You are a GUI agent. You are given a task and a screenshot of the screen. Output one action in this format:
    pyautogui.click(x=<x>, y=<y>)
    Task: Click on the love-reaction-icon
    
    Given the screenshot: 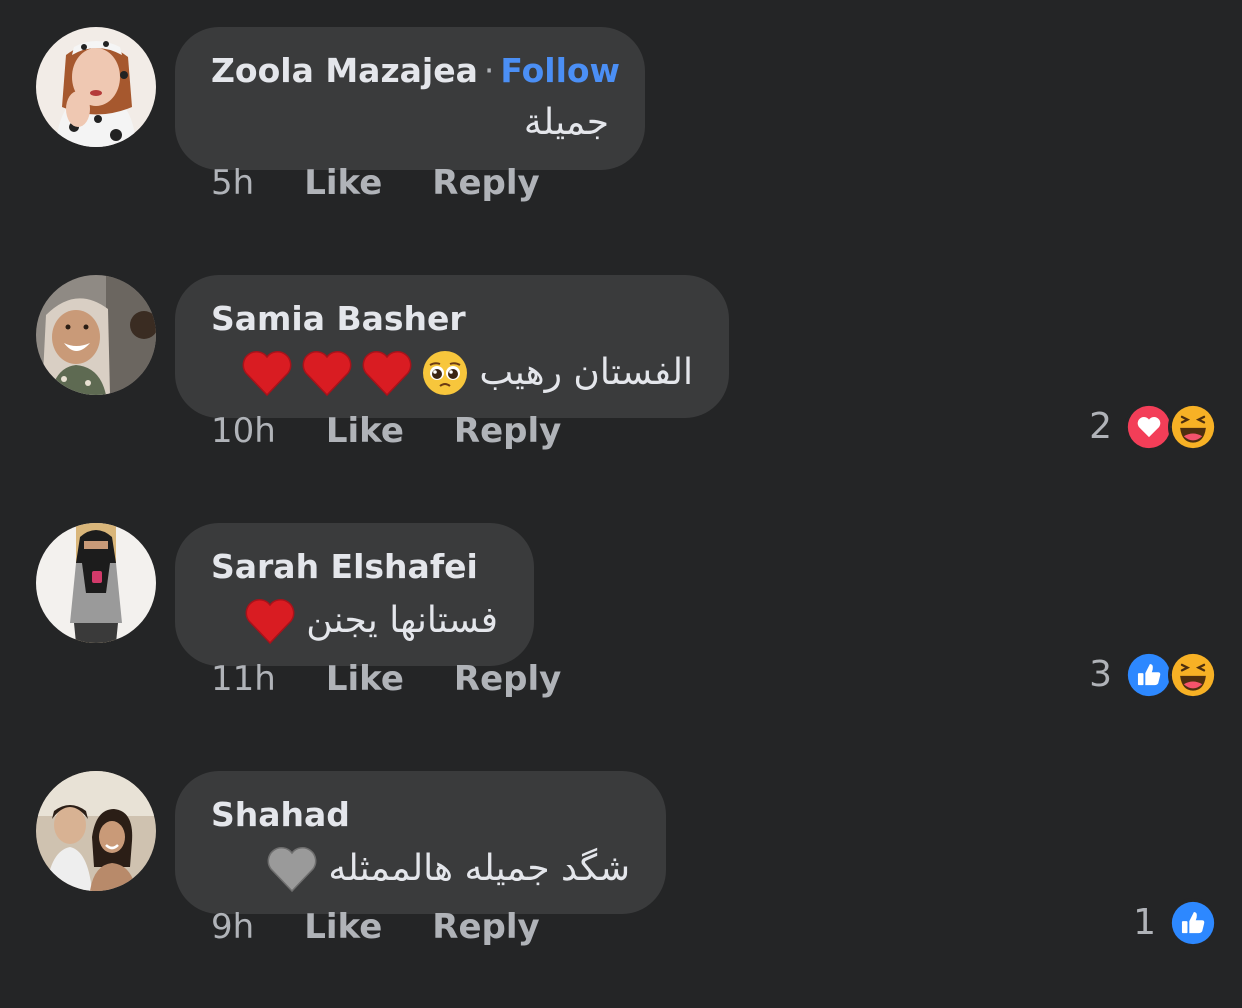 What is the action you would take?
    pyautogui.click(x=1149, y=427)
    